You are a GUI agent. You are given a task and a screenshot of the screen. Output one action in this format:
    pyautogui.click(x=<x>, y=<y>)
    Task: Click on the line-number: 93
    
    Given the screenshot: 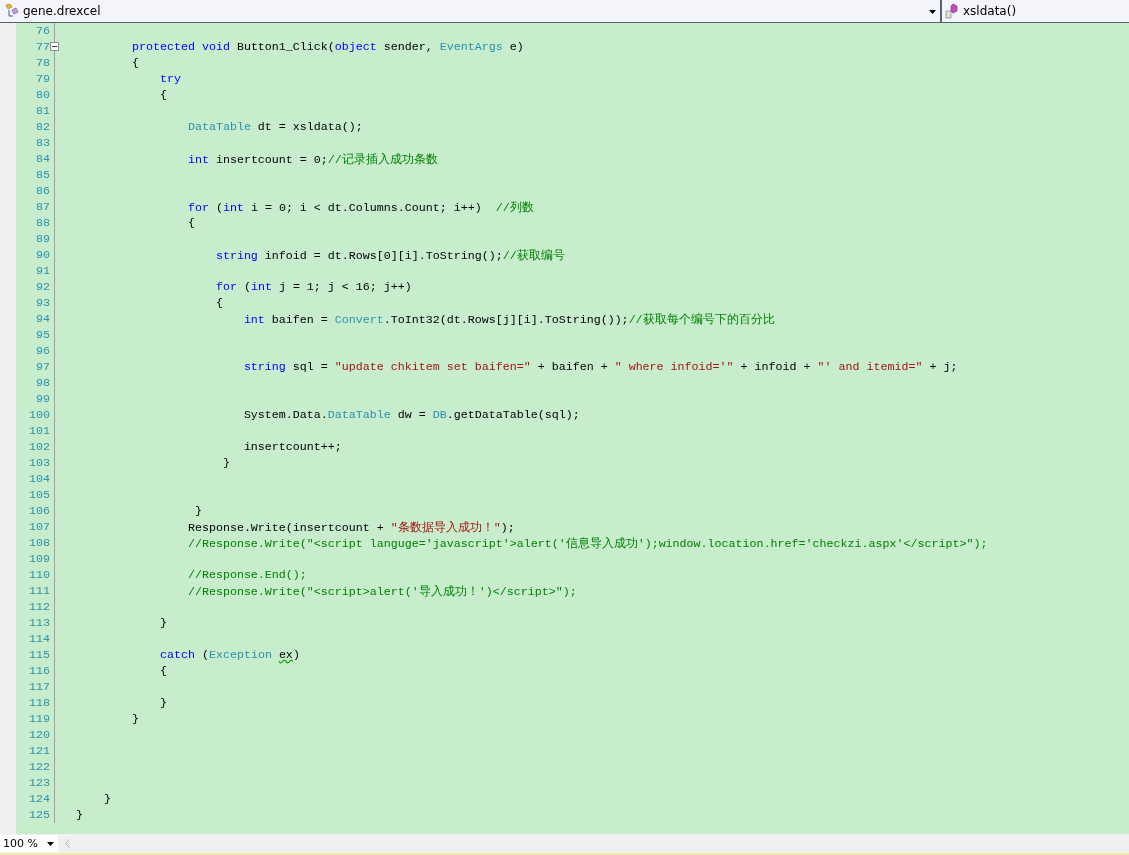 What is the action you would take?
    pyautogui.click(x=42, y=303)
    